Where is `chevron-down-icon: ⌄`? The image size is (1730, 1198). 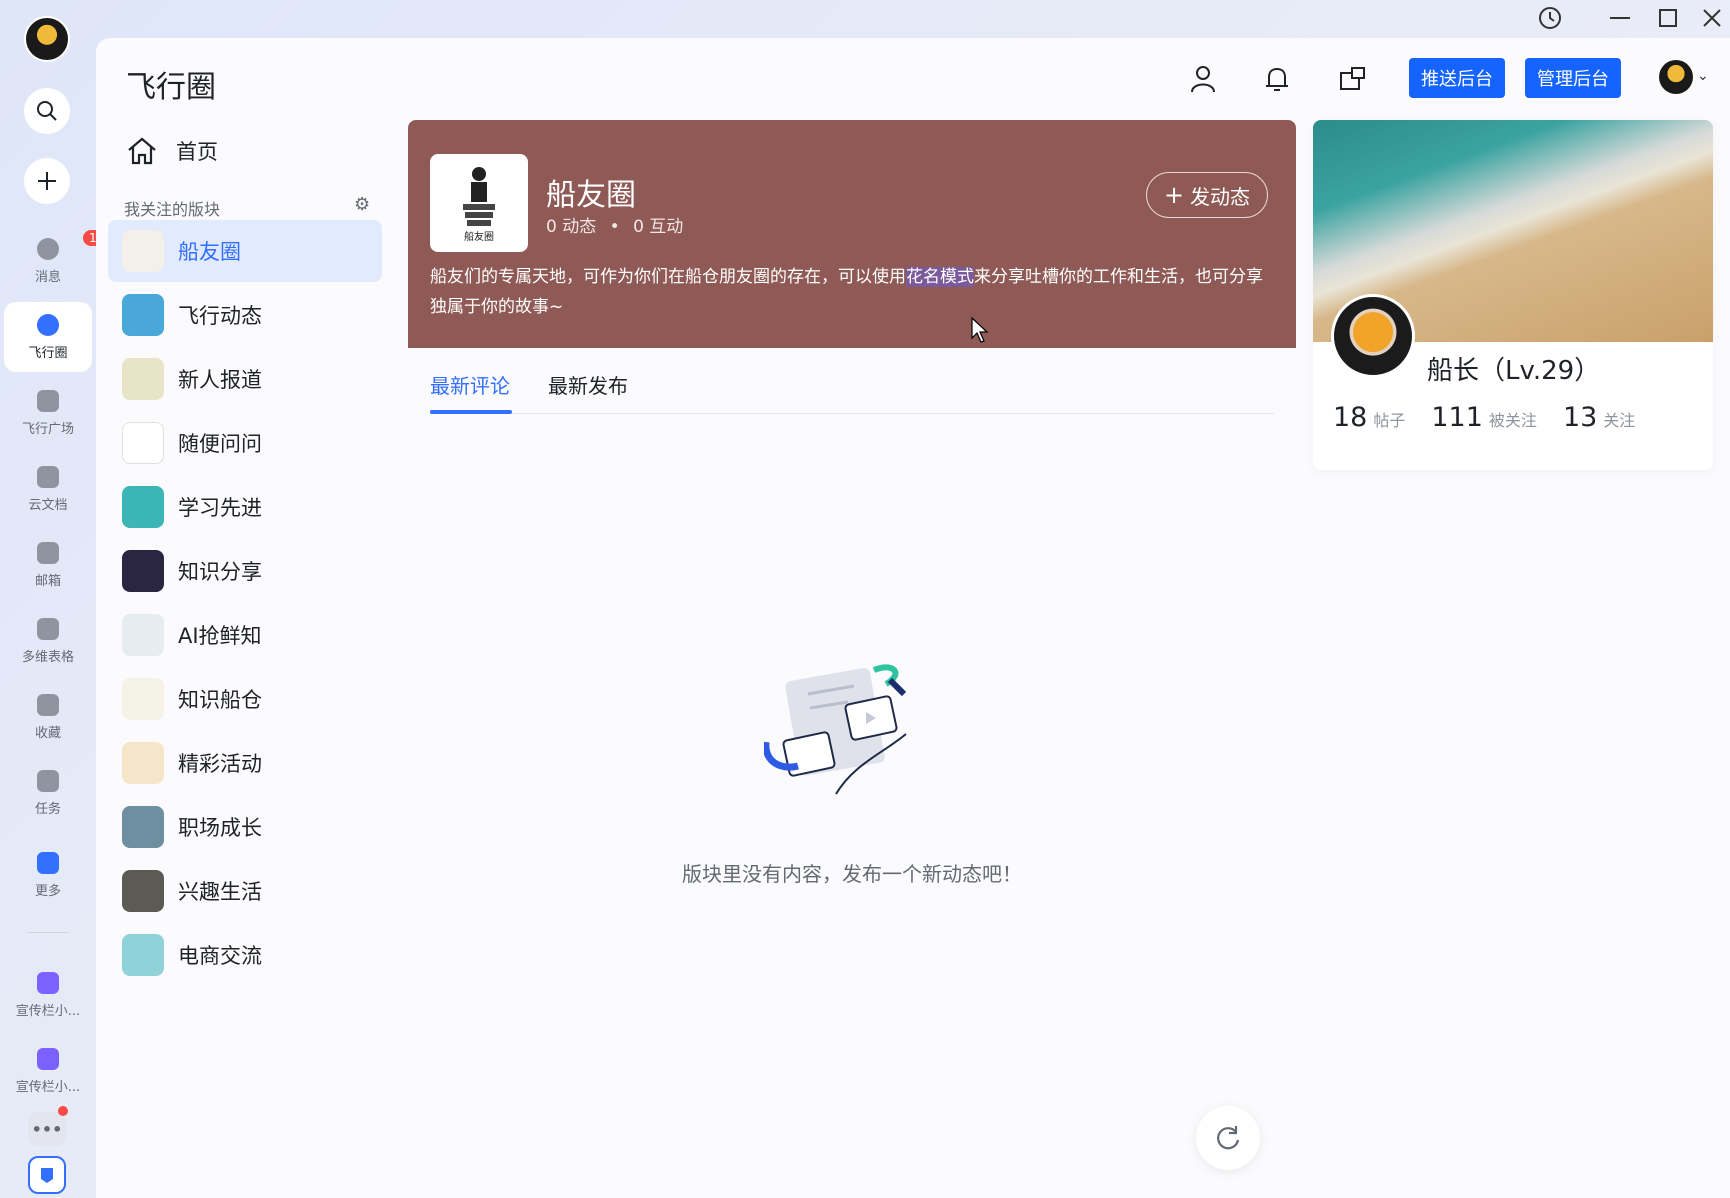
chevron-down-icon: ⌄ is located at coordinates (1703, 76).